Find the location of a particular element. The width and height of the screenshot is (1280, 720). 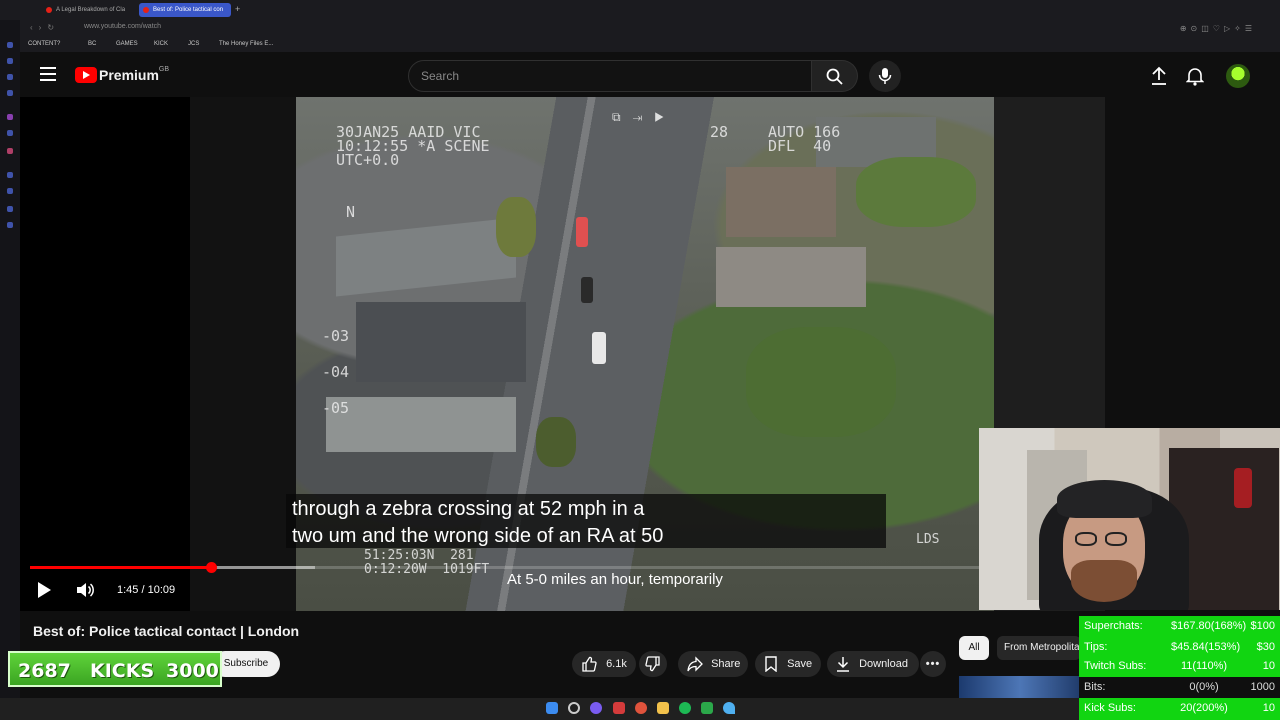

microphone-icon is located at coordinates (885, 76).